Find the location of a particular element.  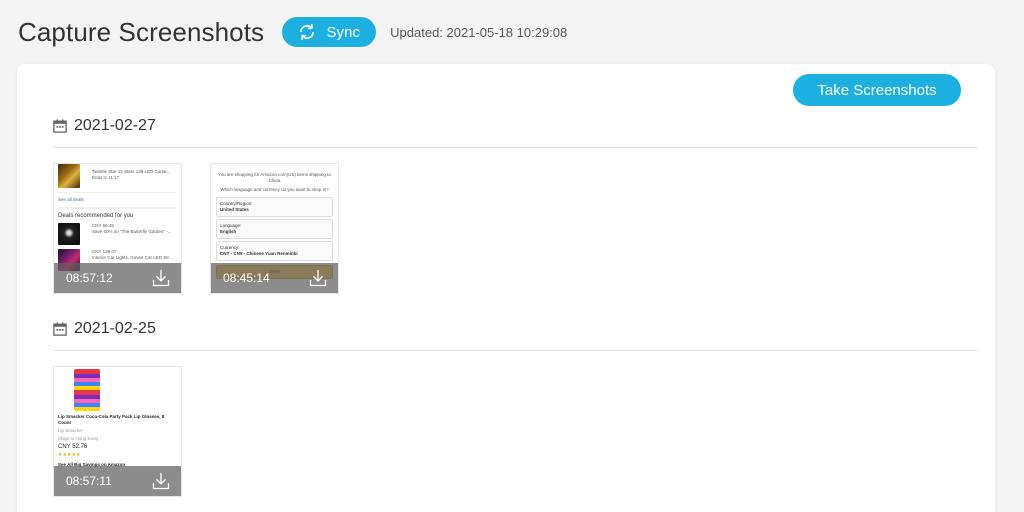

sync-icon is located at coordinates (307, 32).